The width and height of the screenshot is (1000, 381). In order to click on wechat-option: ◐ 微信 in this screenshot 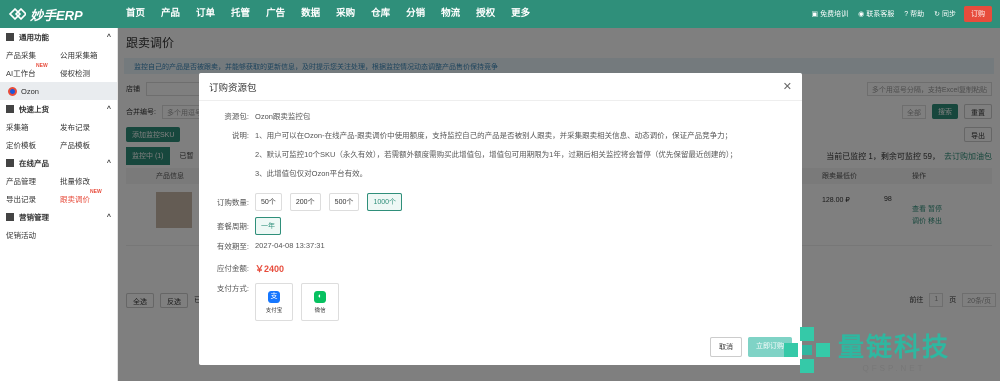, I will do `click(320, 302)`.